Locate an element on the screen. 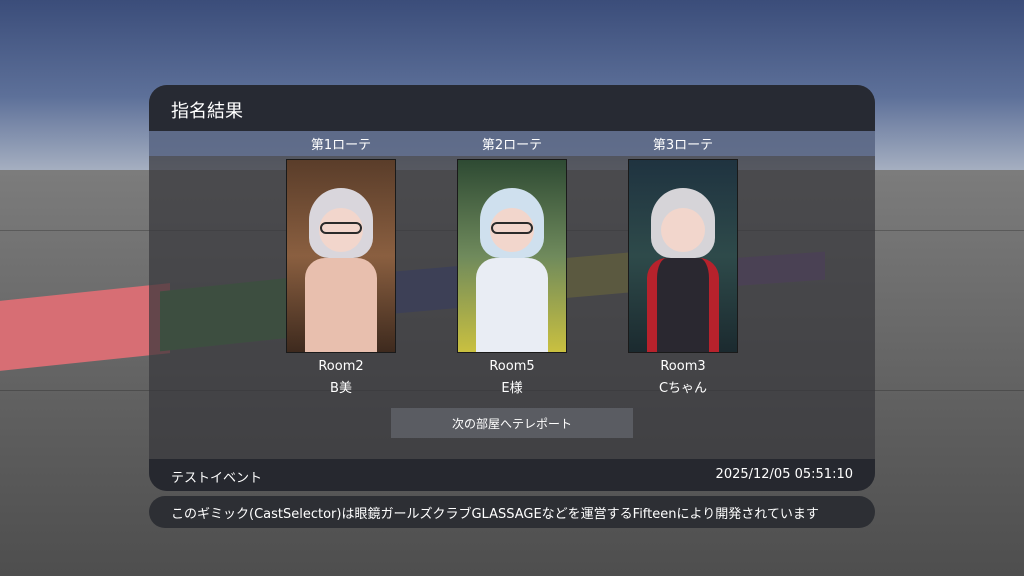 The height and width of the screenshot is (576, 1024). teleport-next-room-button: 次の部屋へテレポート is located at coordinates (512, 423).